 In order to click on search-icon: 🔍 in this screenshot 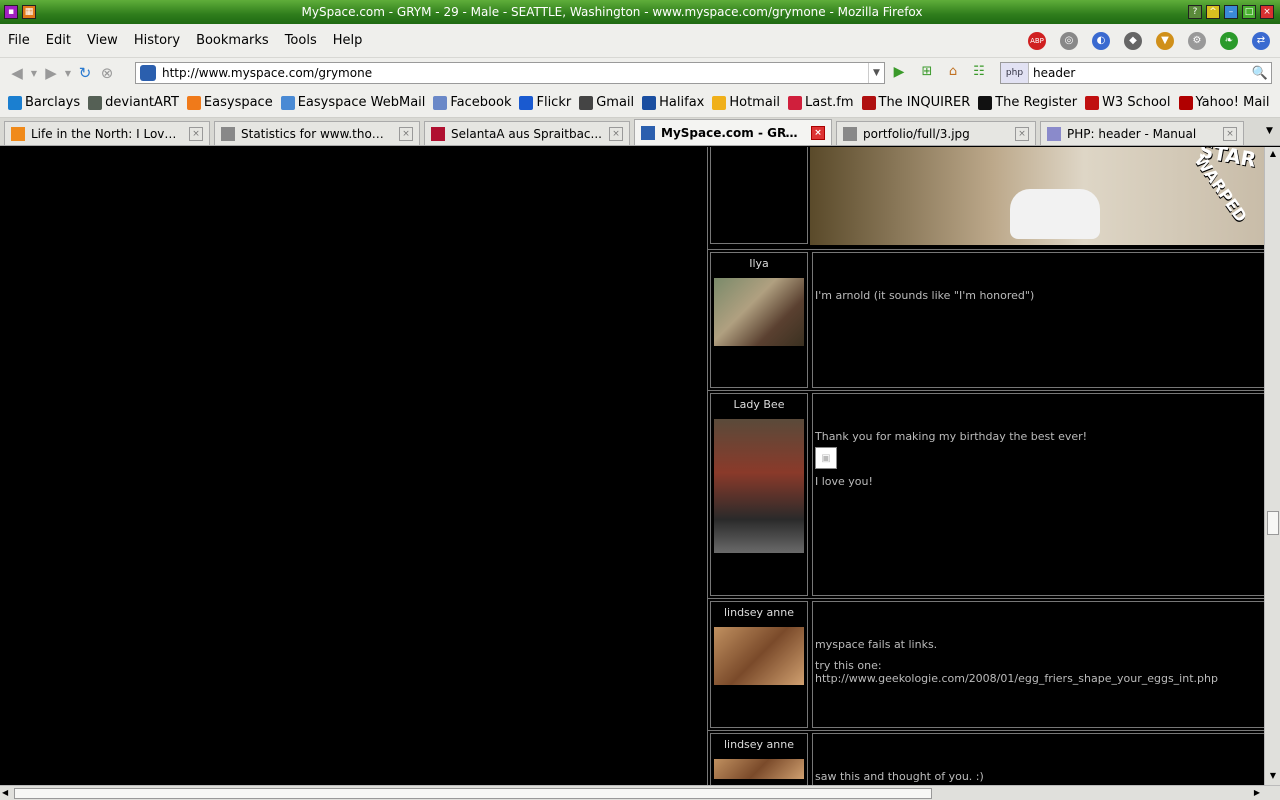, I will do `click(1260, 73)`.